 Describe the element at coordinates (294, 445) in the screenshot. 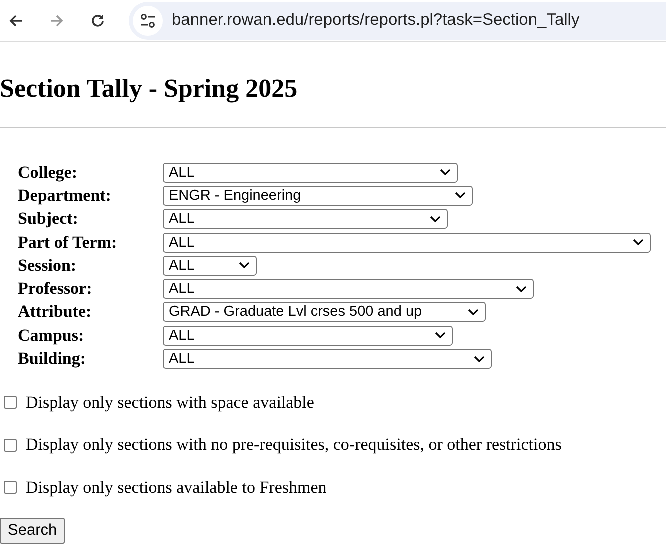

I see `checkbox-label: Display only sections with no pre-requisites, co-requisites, or other restrictions` at that location.